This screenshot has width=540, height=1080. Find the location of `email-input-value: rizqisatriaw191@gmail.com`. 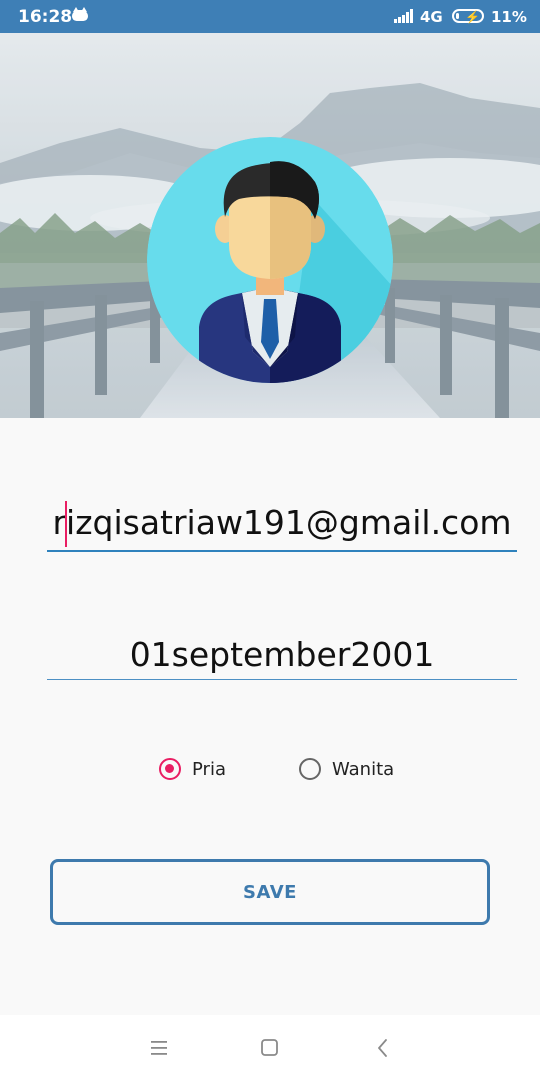

email-input-value: rizqisatriaw191@gmail.com is located at coordinates (281, 522).